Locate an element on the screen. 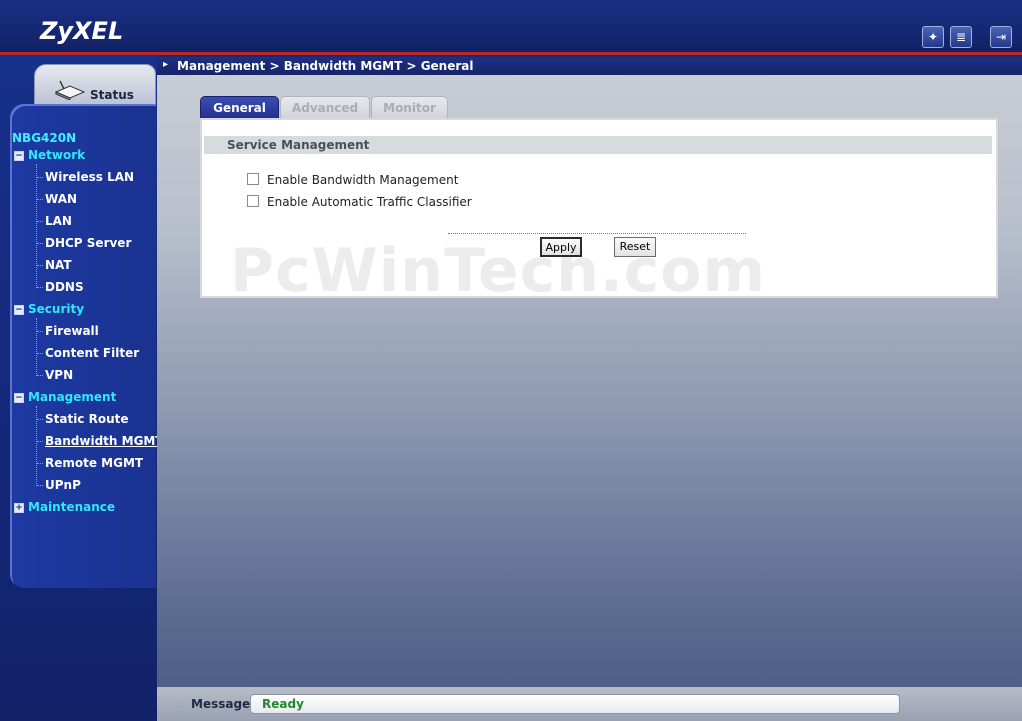 The height and width of the screenshot is (721, 1022). enable-traffic-classifier-label: Enable Automatic Traffic Classifier is located at coordinates (369, 202).